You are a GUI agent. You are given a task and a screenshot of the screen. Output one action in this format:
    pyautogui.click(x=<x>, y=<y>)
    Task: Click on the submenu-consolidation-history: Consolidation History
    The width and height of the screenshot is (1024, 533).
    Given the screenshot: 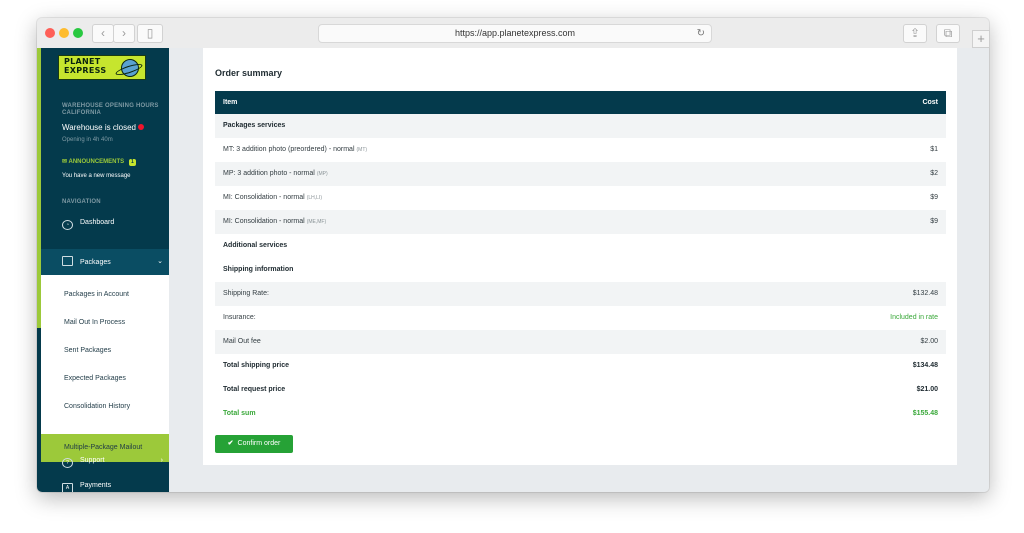 What is the action you would take?
    pyautogui.click(x=97, y=407)
    